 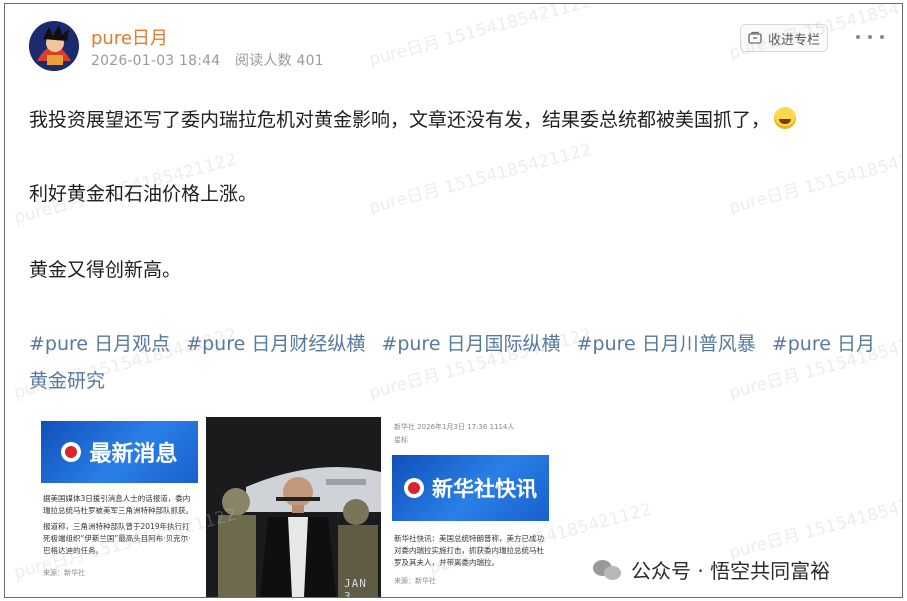 What do you see at coordinates (731, 571) in the screenshot?
I see `official-account-name: 公众号 · 悟空共同富裕` at bounding box center [731, 571].